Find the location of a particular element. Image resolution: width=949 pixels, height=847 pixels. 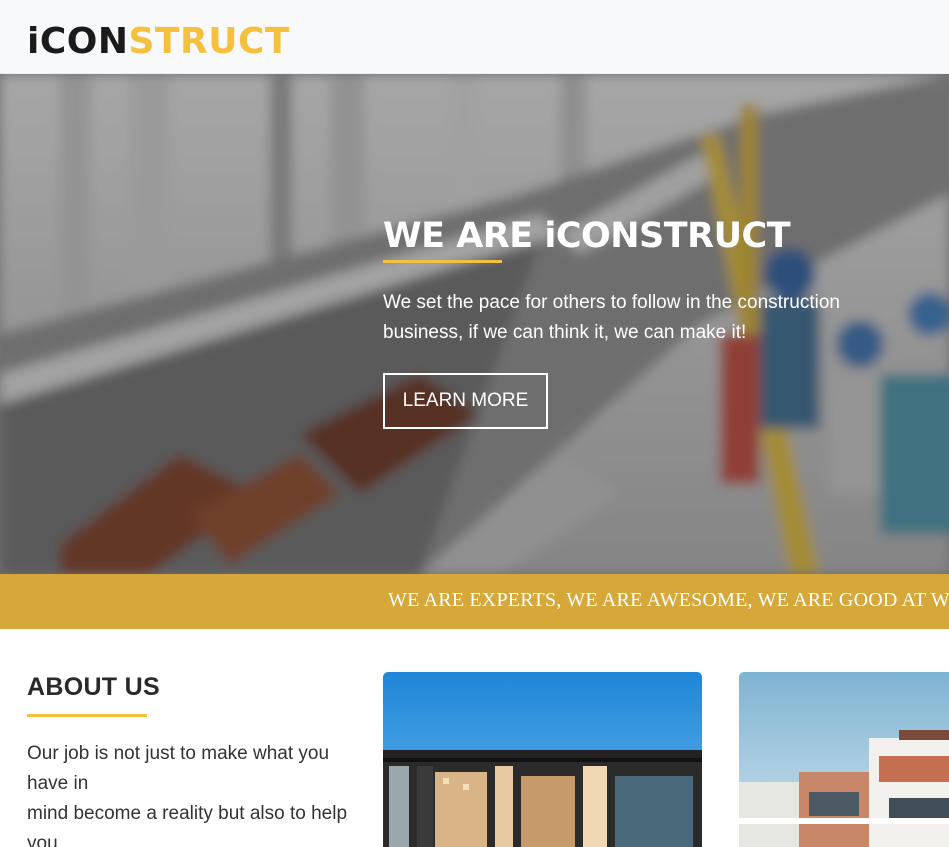

hero-title-underline is located at coordinates (442, 261).